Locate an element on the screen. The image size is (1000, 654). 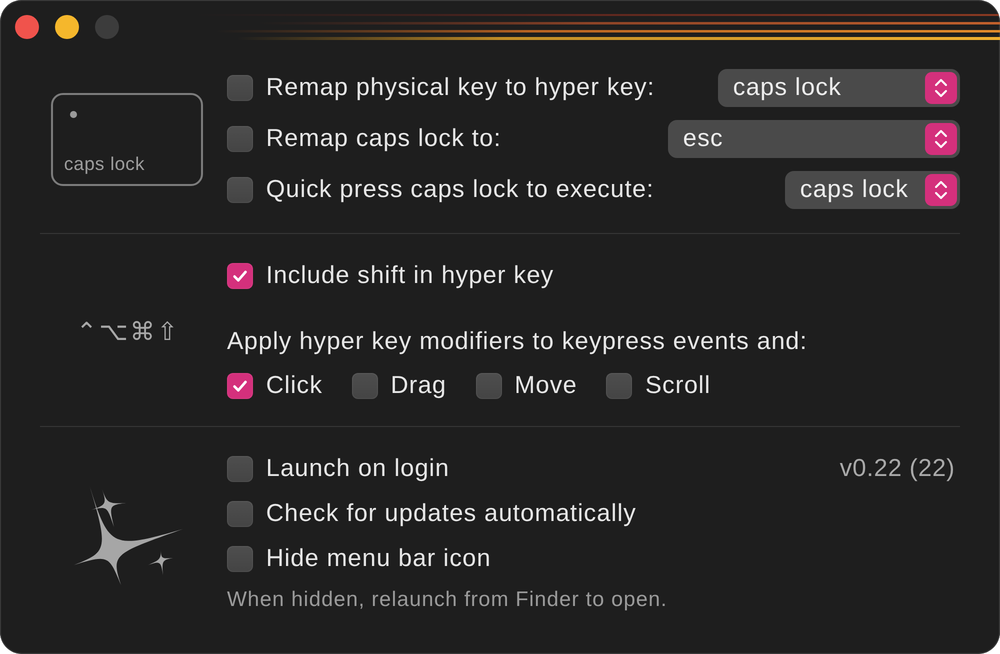
checkbox-label: Click is located at coordinates (294, 386).